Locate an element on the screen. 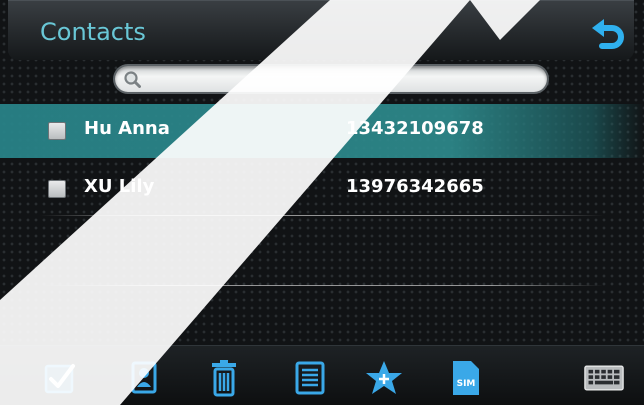 The height and width of the screenshot is (405, 644). checkbox-icon is located at coordinates (59, 379).